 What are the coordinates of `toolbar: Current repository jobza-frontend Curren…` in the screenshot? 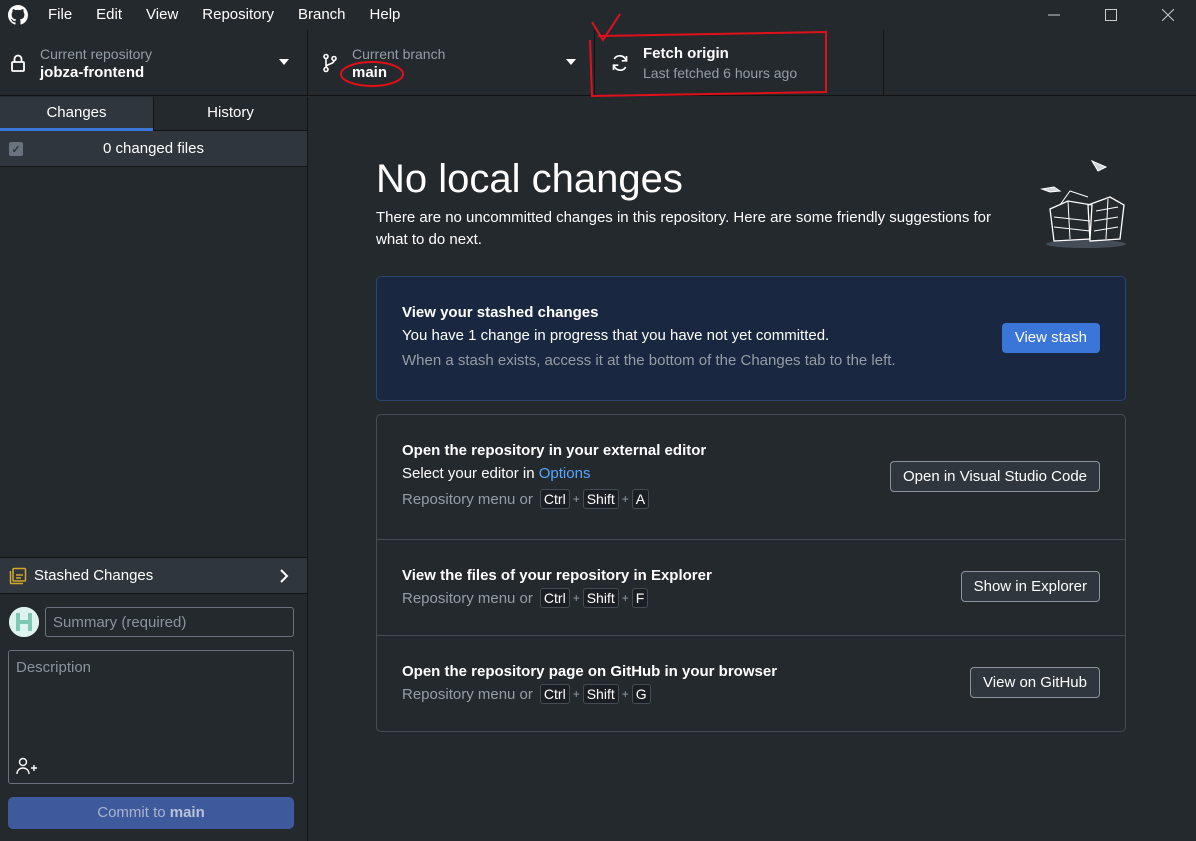 It's located at (598, 63).